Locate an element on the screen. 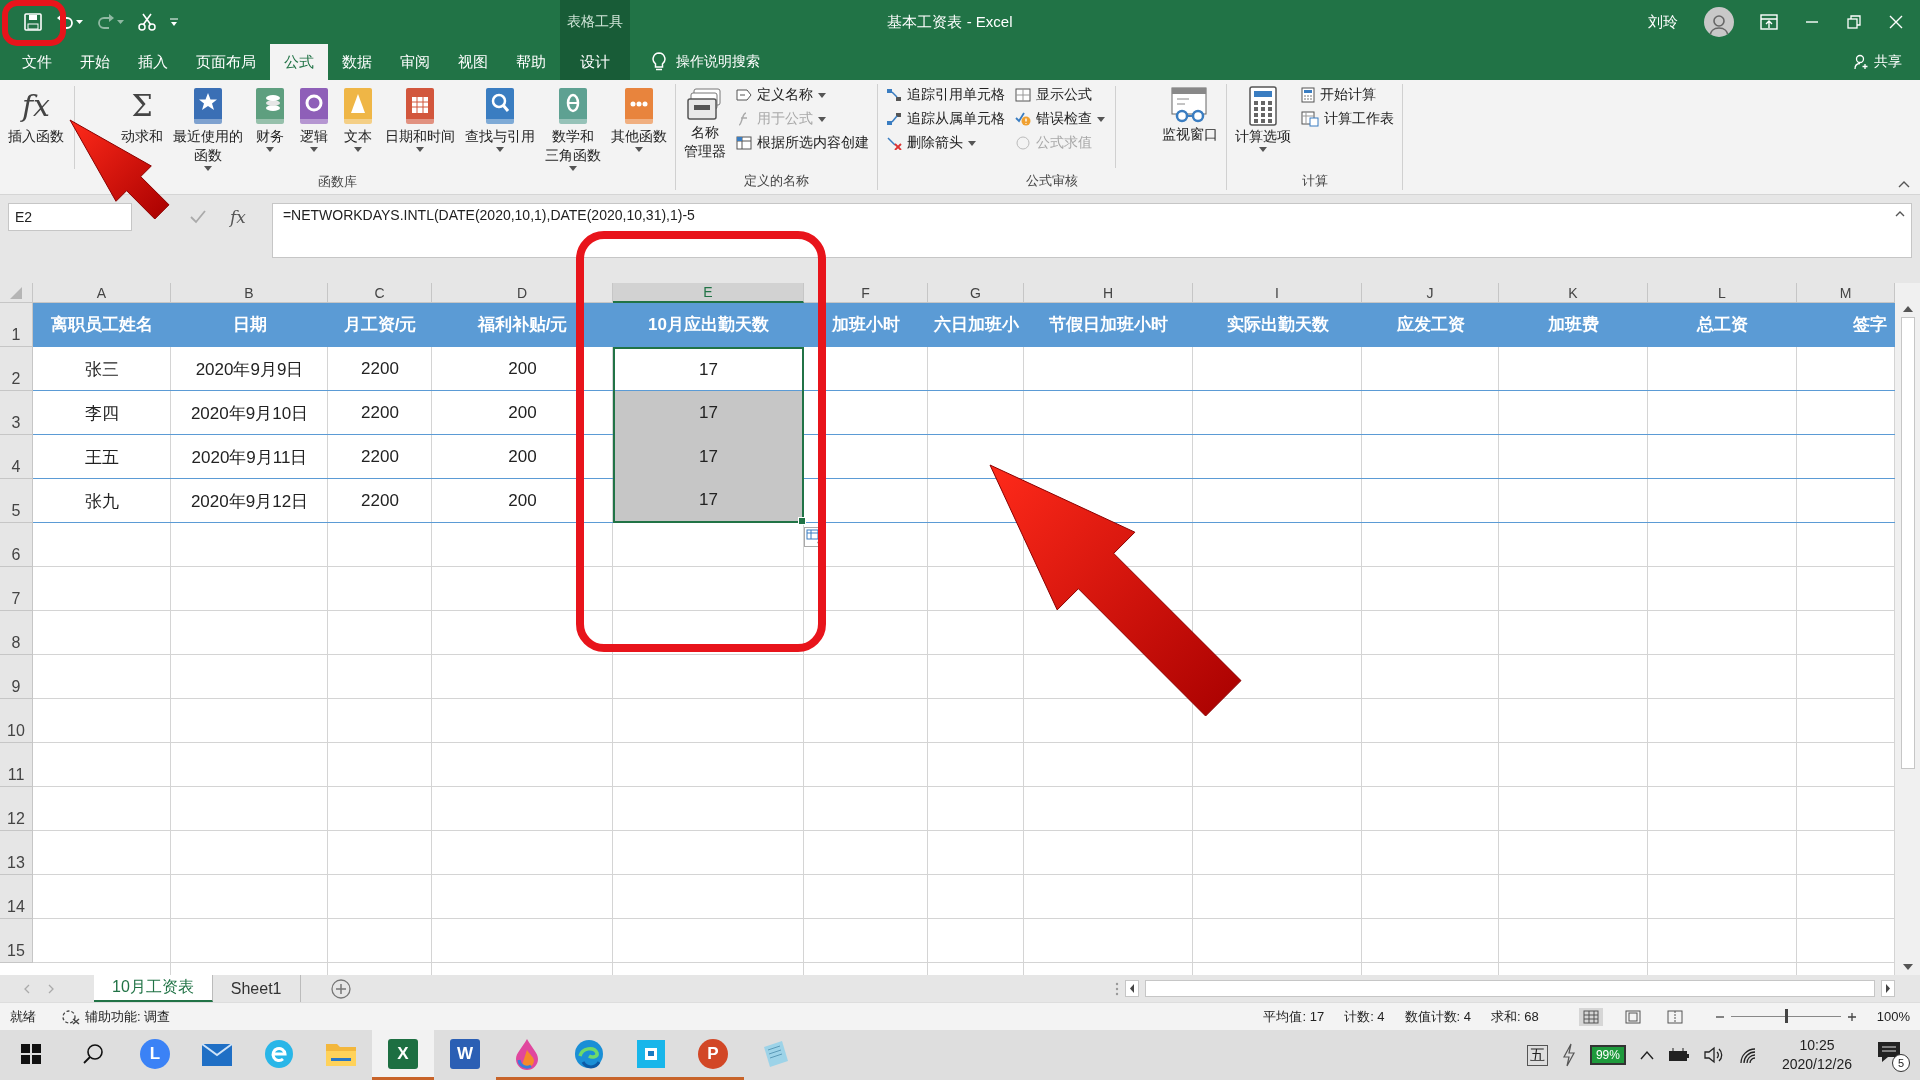 The height and width of the screenshot is (1080, 1920). ribbon-button: fx 插入函数 is located at coordinates (36, 115).